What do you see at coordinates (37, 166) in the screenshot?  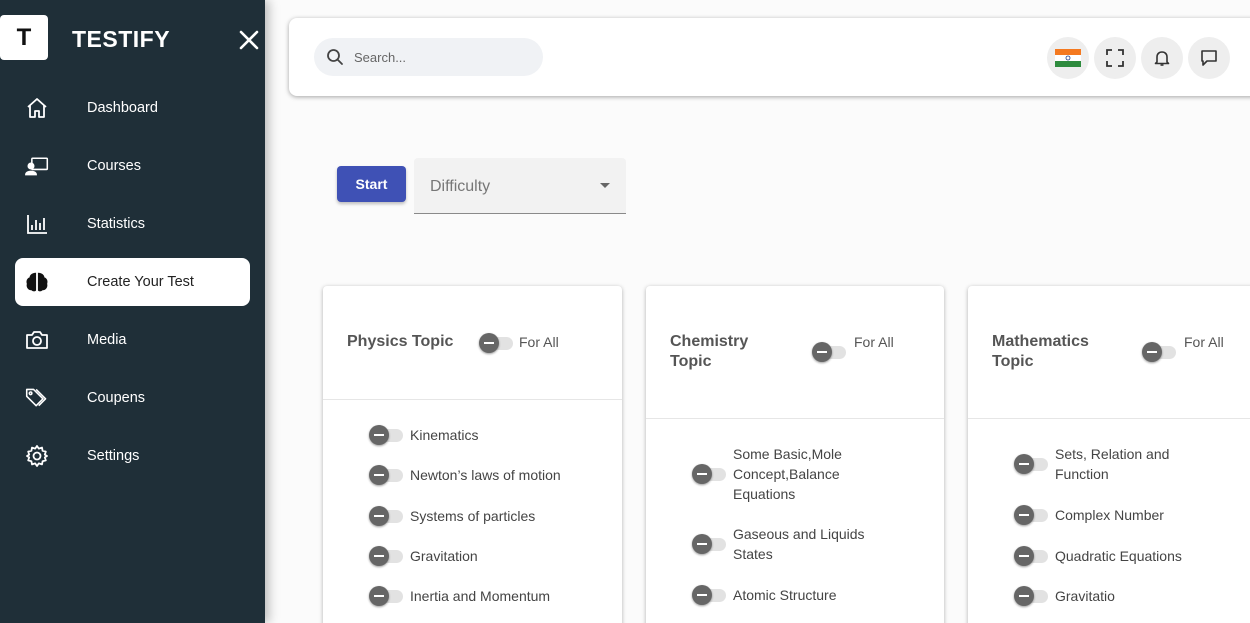 I see `courses-icon` at bounding box center [37, 166].